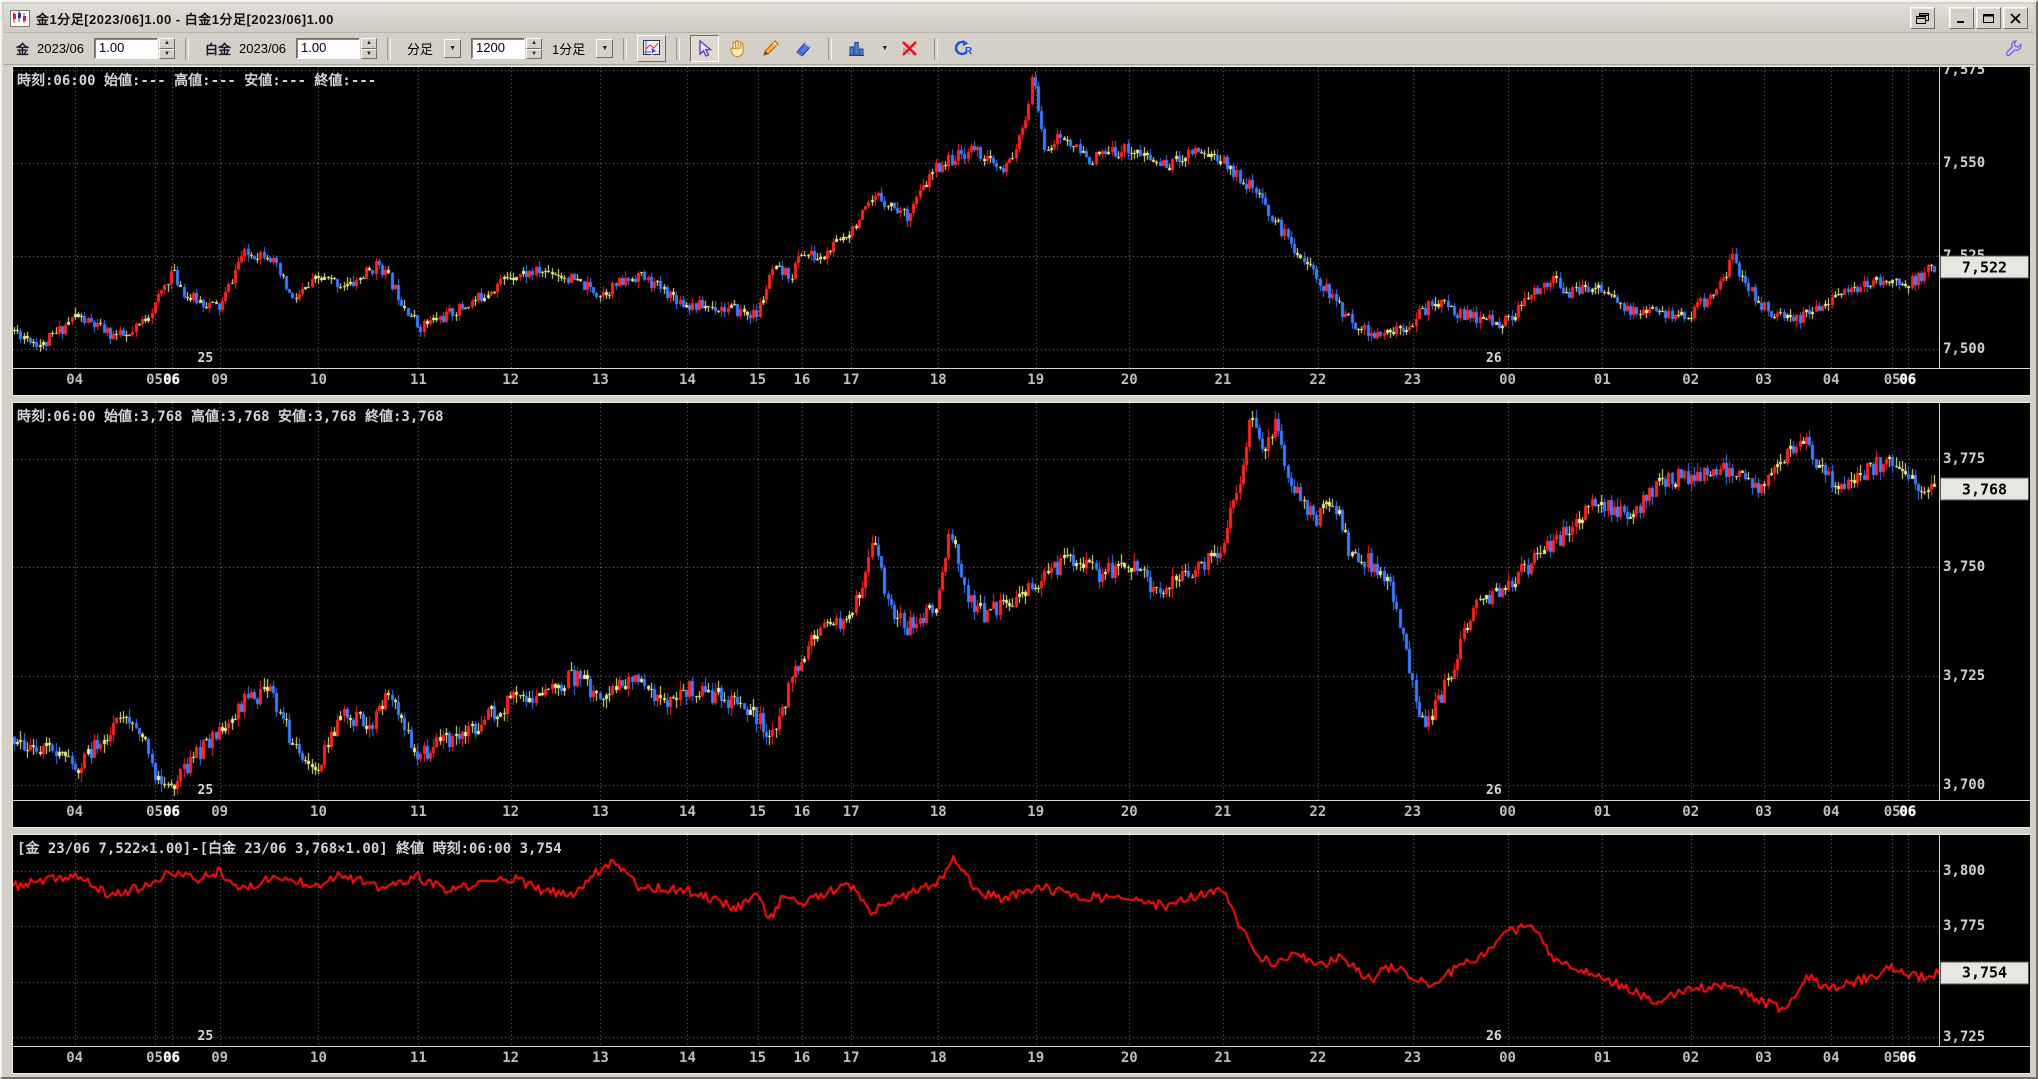 The width and height of the screenshot is (2038, 1079). What do you see at coordinates (1019, 18) in the screenshot?
I see `titlebar: 金1分足[2023/06]1.00 - 白金1分足[2023/06]1.00` at bounding box center [1019, 18].